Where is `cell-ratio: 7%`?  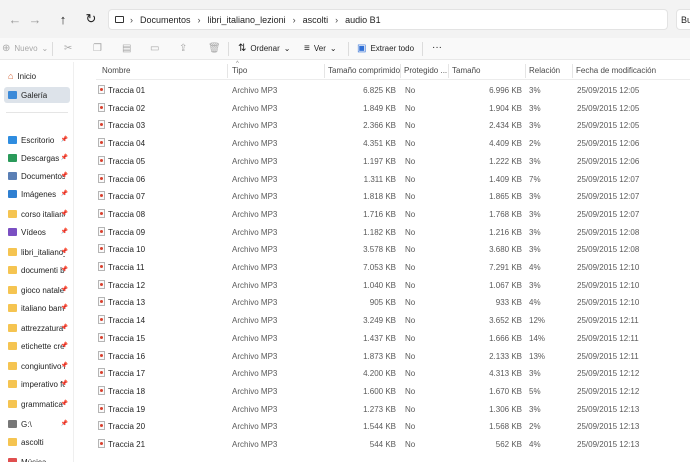 cell-ratio: 7% is located at coordinates (535, 179).